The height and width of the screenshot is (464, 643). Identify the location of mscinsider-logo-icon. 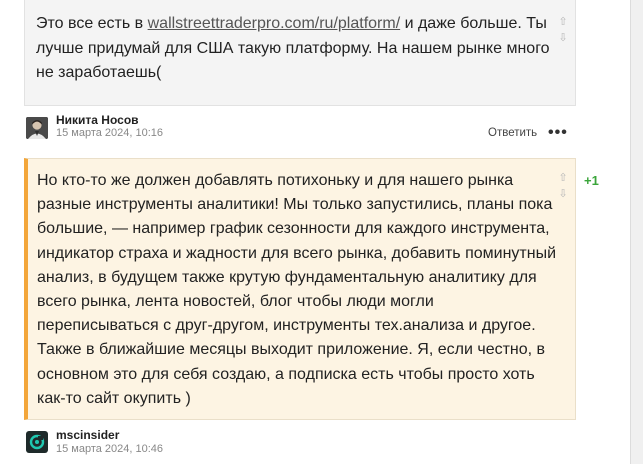
(37, 442).